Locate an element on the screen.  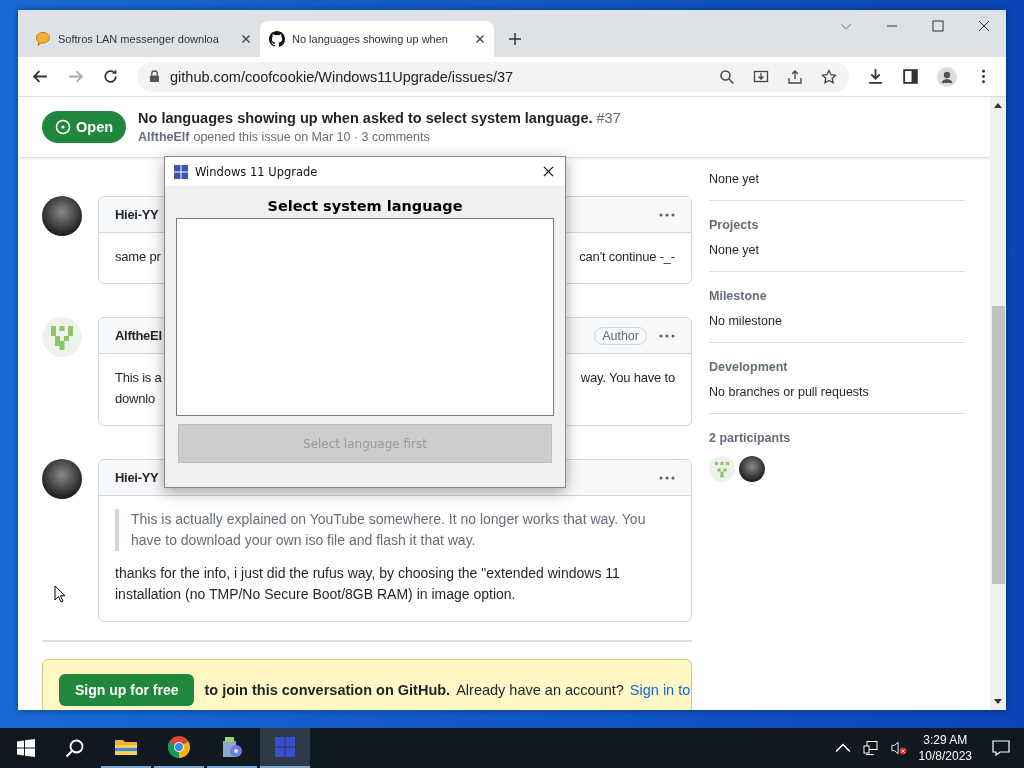
banner-text: to join this conversation on GitHub. is located at coordinates (327, 690).